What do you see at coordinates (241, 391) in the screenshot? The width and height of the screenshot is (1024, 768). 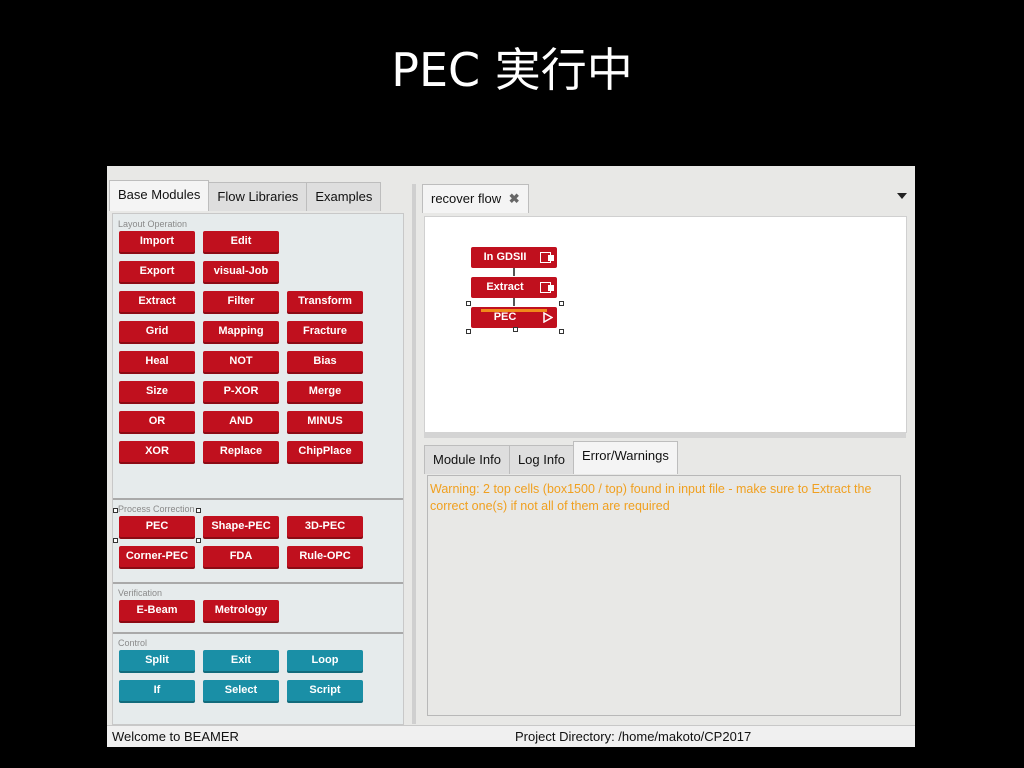 I see `module-button-p-xor: P-XOR` at bounding box center [241, 391].